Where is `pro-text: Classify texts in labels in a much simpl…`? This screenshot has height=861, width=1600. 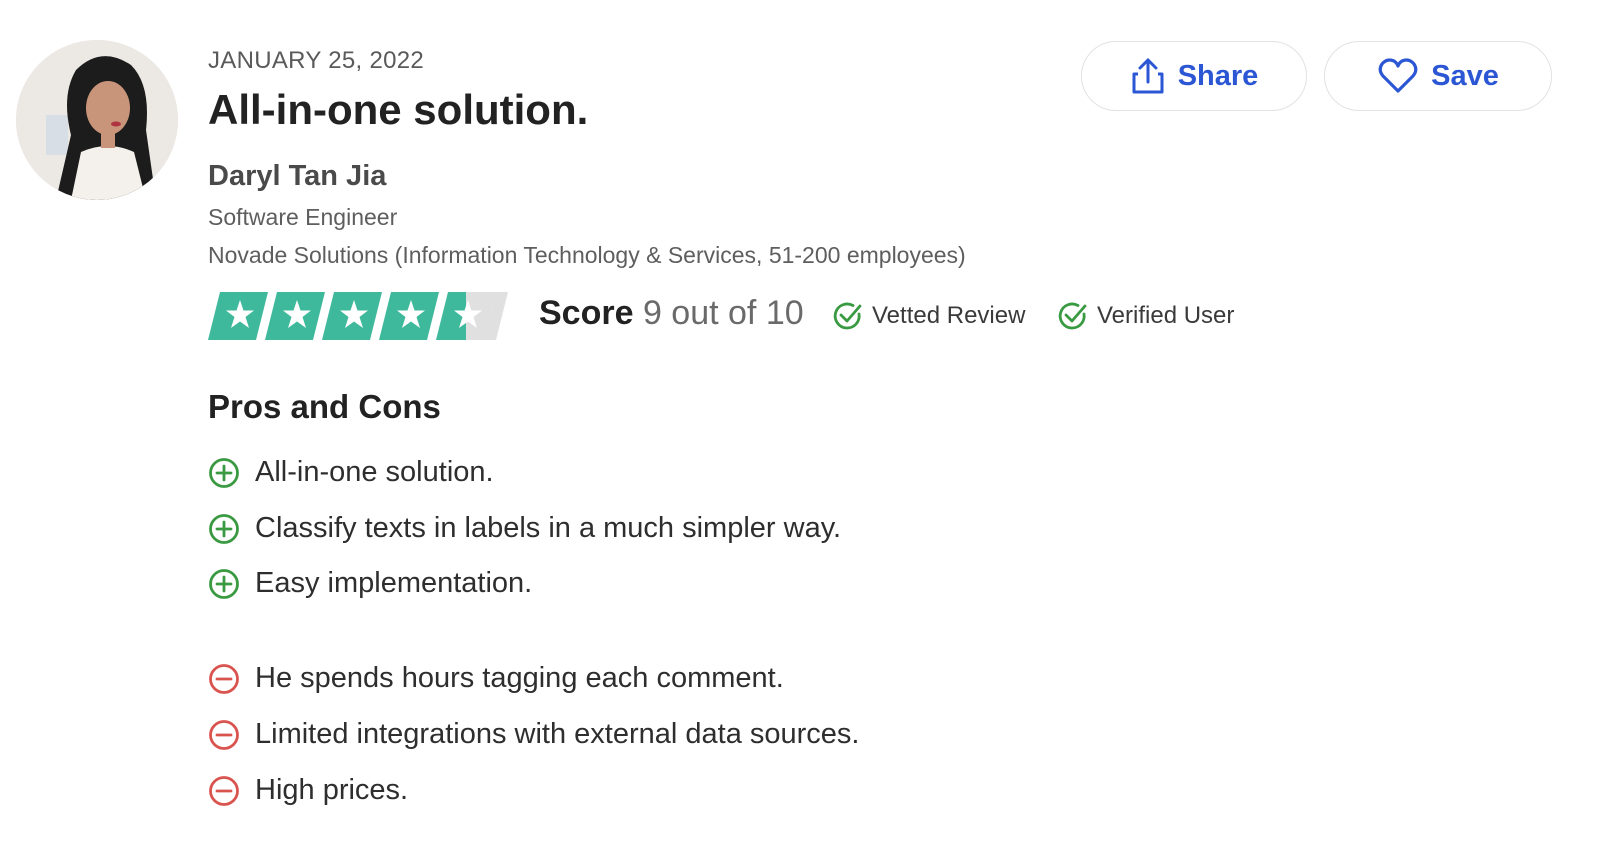
pro-text: Classify texts in labels in a much simpl… is located at coordinates (548, 528).